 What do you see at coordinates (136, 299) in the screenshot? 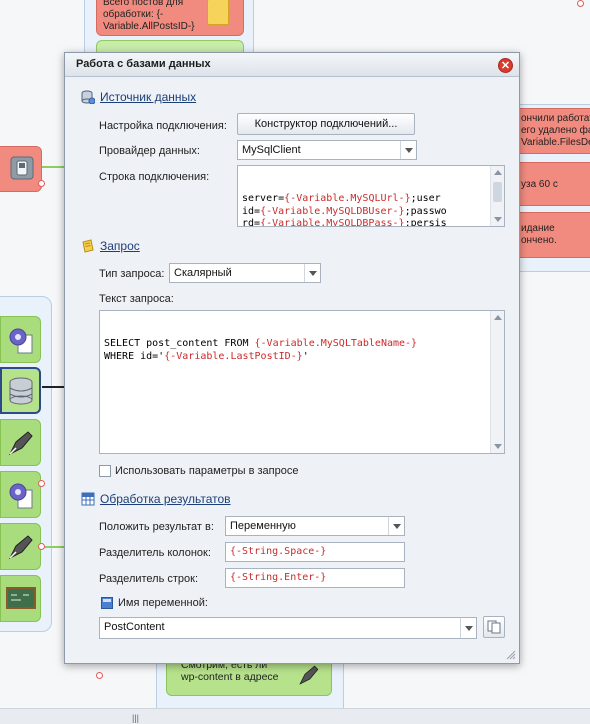
I see `query-text-label: Текст запроса:` at bounding box center [136, 299].